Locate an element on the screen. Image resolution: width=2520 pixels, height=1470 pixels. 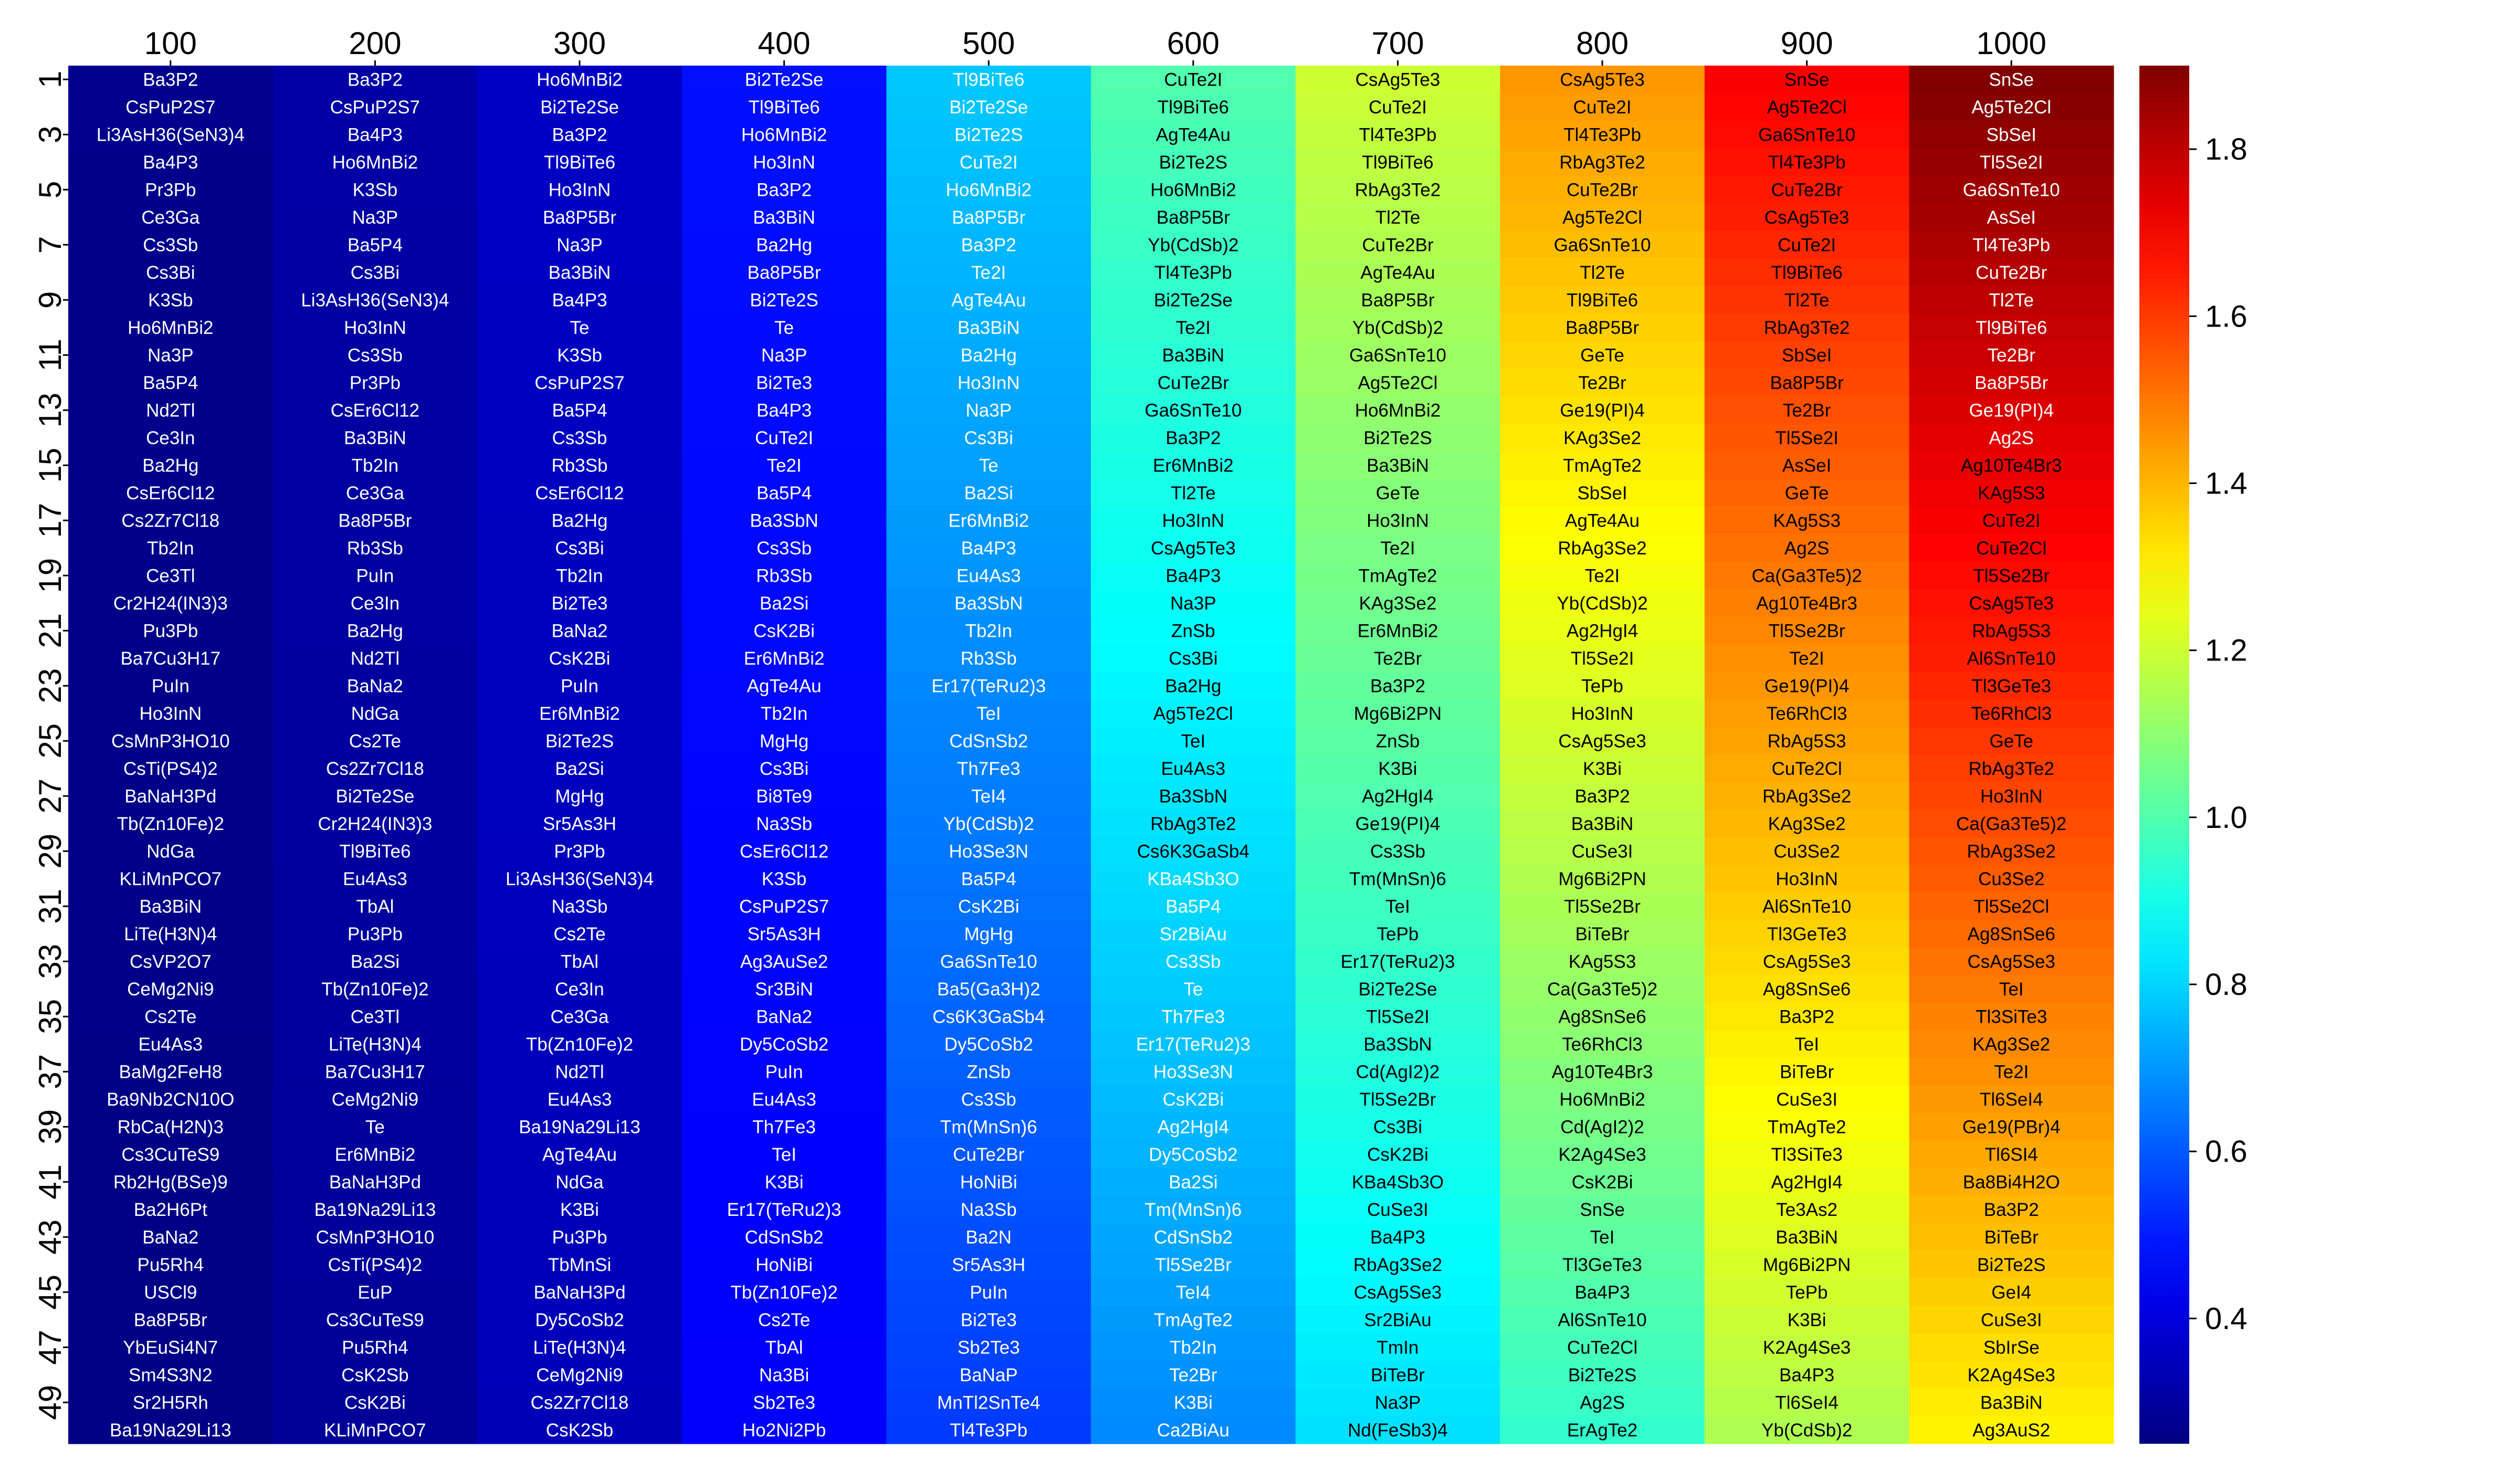
y-tick-label: 17 is located at coordinates (50, 520).